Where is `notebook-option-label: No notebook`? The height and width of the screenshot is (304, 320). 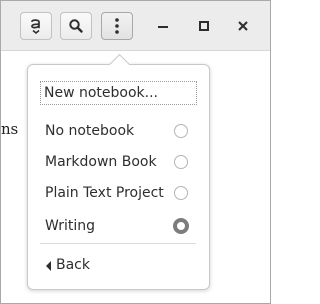 notebook-option-label: No notebook is located at coordinates (90, 131).